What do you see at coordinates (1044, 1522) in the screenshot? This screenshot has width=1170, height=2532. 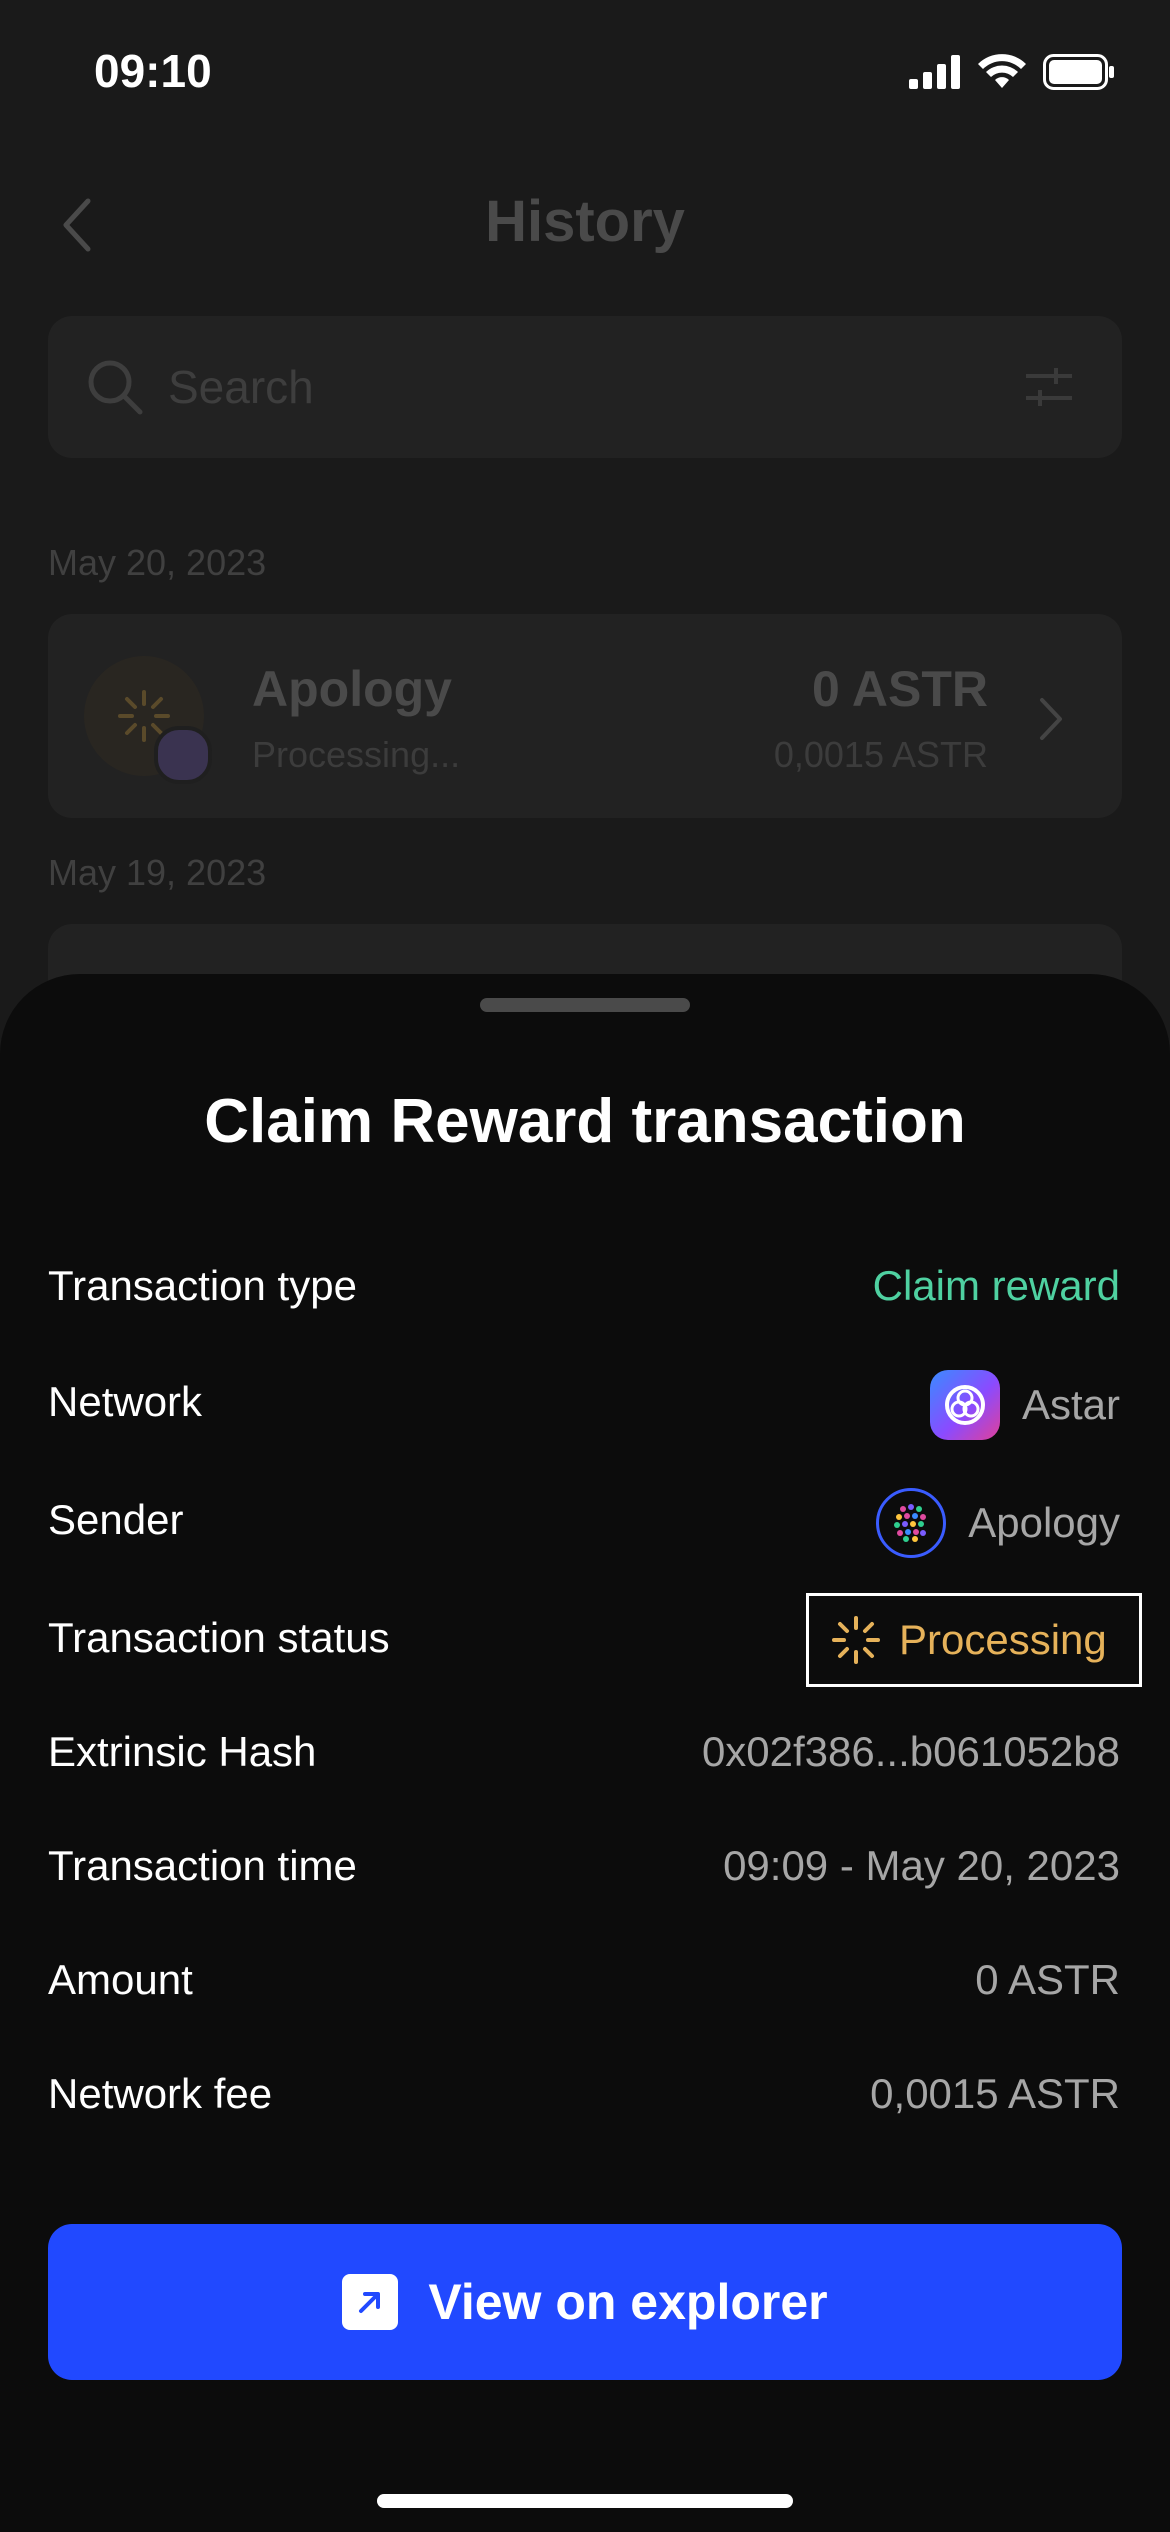 I see `sender-name: Apology` at bounding box center [1044, 1522].